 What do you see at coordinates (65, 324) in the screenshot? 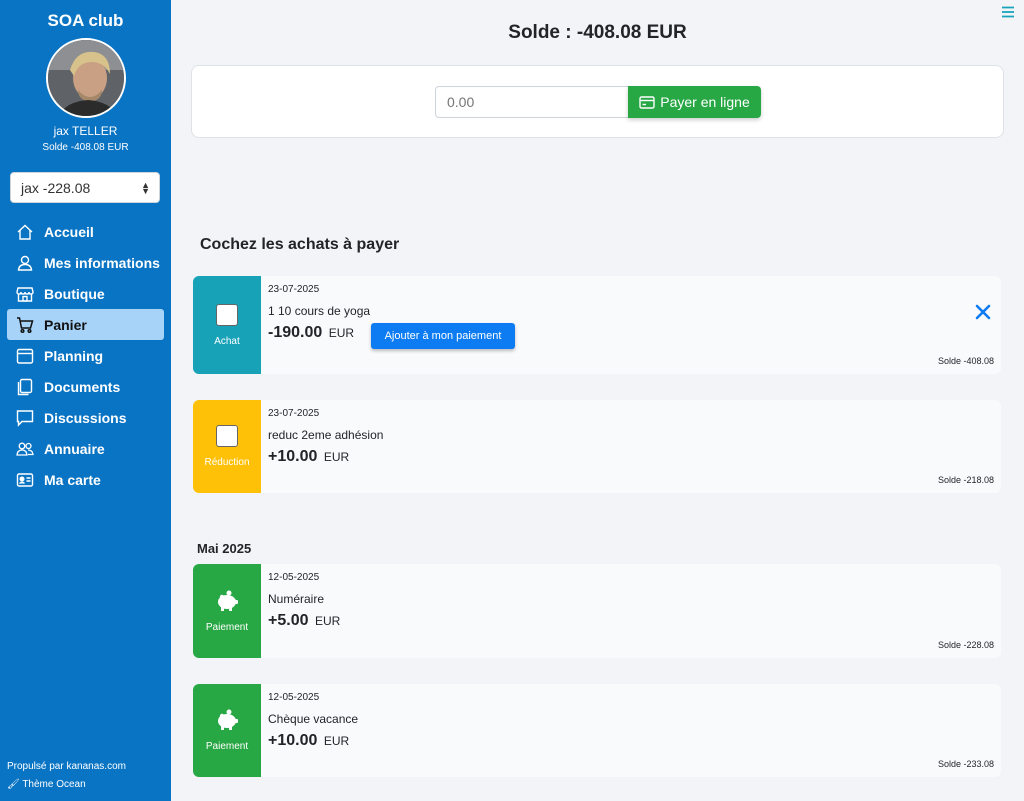
I see `sidebar-item-label: Panier` at bounding box center [65, 324].